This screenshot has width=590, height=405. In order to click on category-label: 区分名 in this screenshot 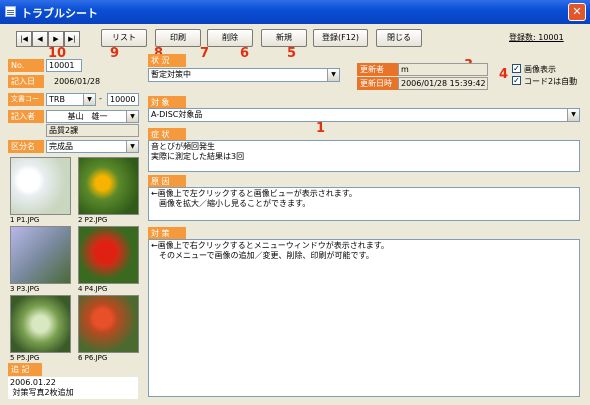, I will do `click(26, 146)`.